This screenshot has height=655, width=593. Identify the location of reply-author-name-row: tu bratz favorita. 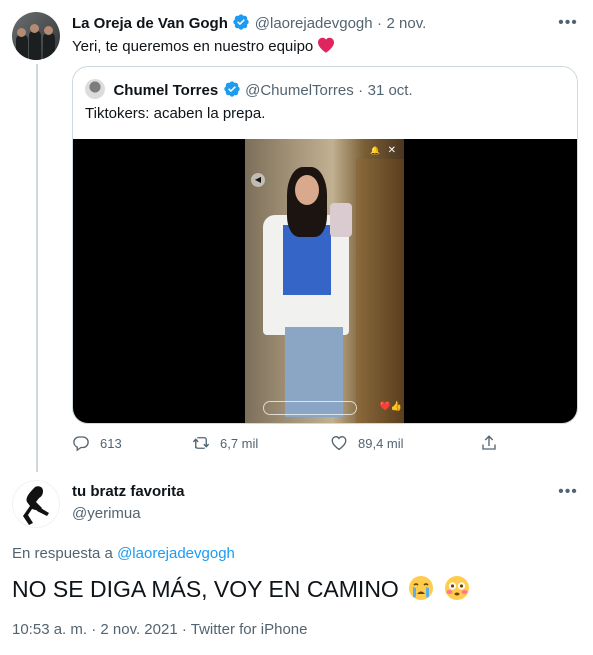
(128, 492).